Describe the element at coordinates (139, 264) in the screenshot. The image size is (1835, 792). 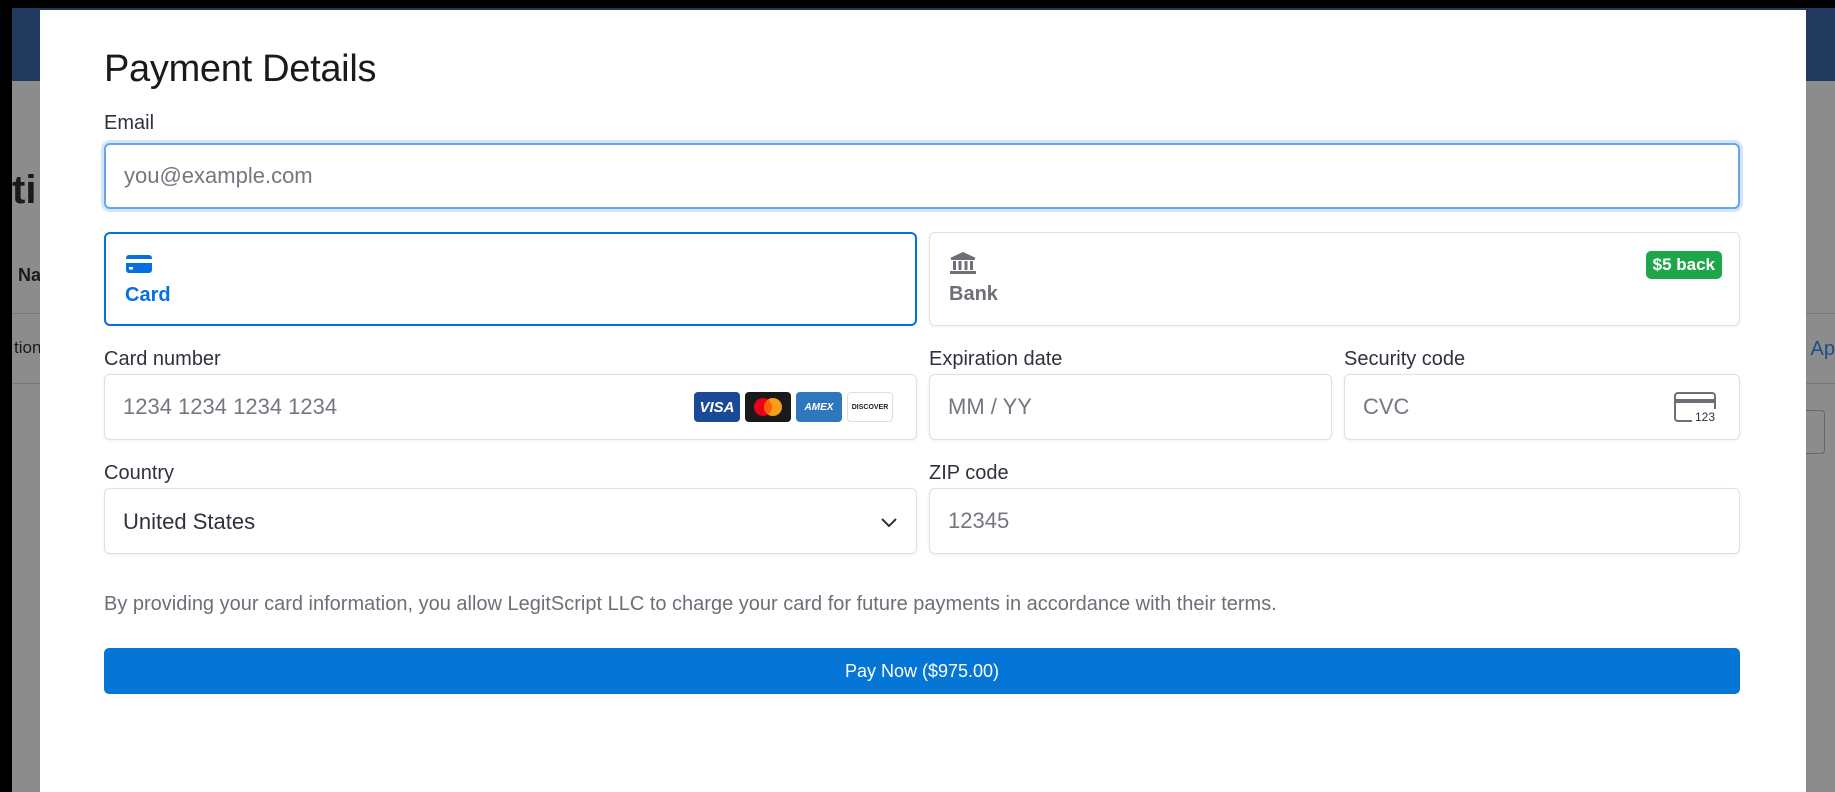
I see `credit-card-icon` at that location.